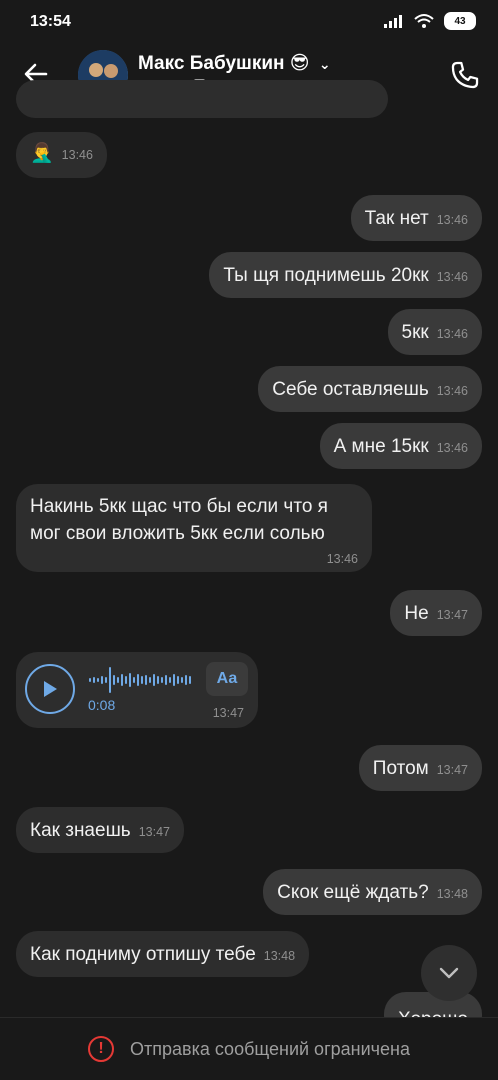 The image size is (498, 1080). I want to click on message-bubble-partial, so click(202, 99).